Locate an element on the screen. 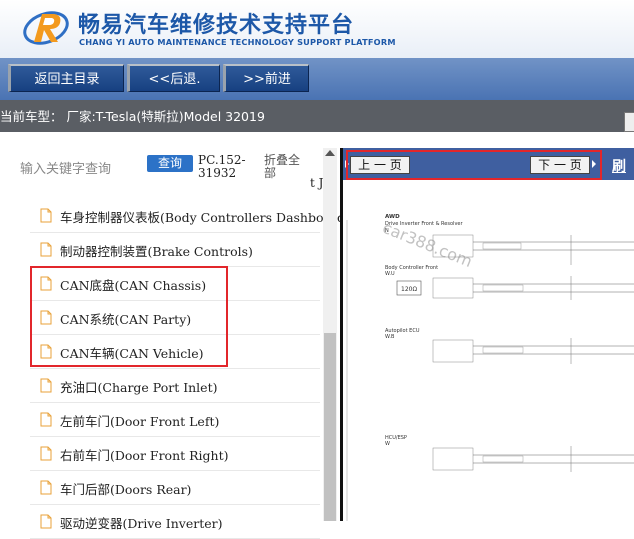 The image size is (634, 539). tree-item-label: 车门后部(Doors Rear) is located at coordinates (126, 489).